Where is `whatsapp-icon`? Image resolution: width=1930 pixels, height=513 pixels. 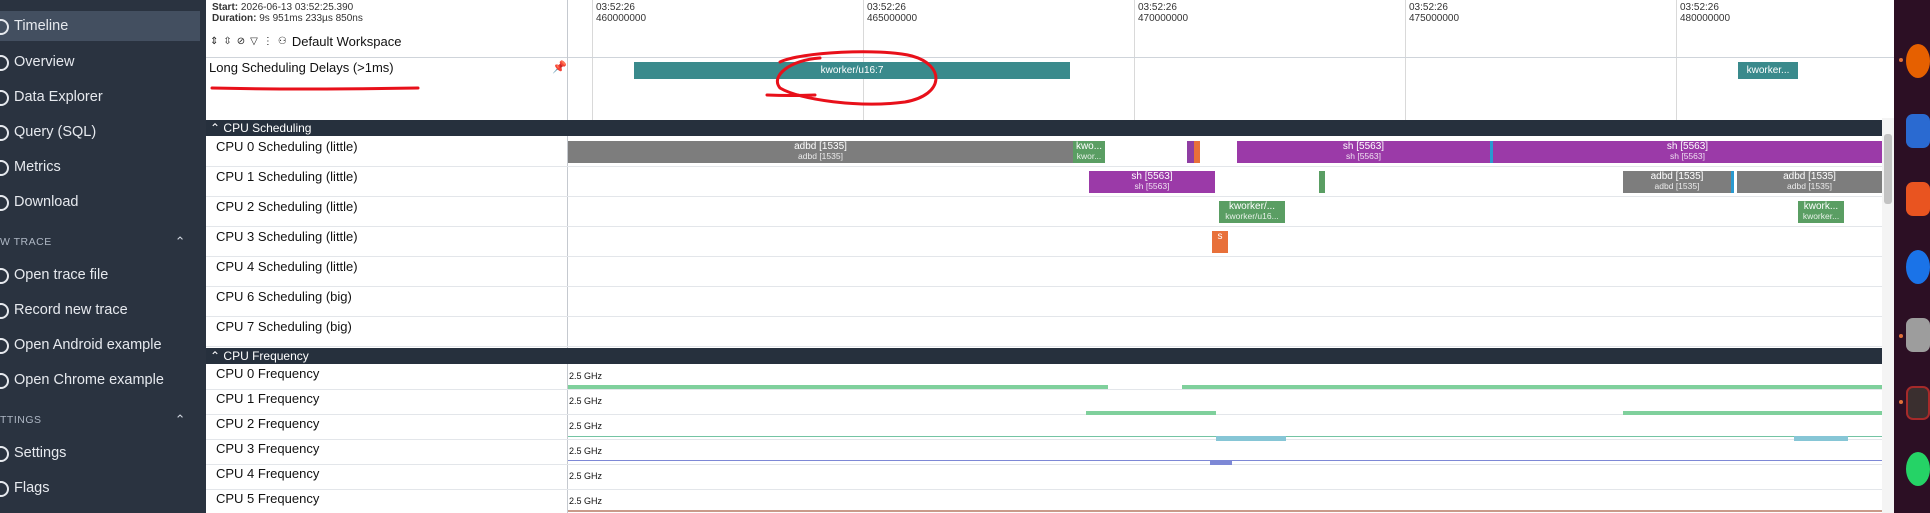 whatsapp-icon is located at coordinates (1918, 469).